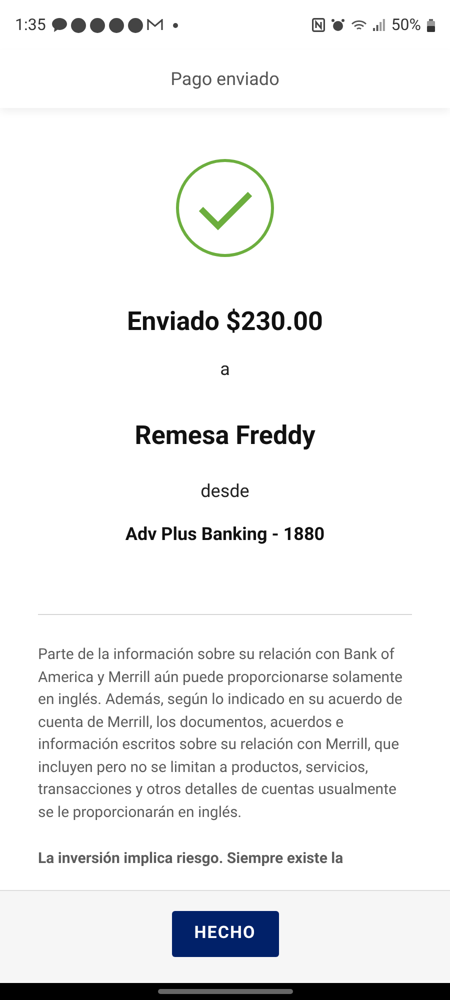  What do you see at coordinates (175, 25) in the screenshot?
I see `more-notifications-icon` at bounding box center [175, 25].